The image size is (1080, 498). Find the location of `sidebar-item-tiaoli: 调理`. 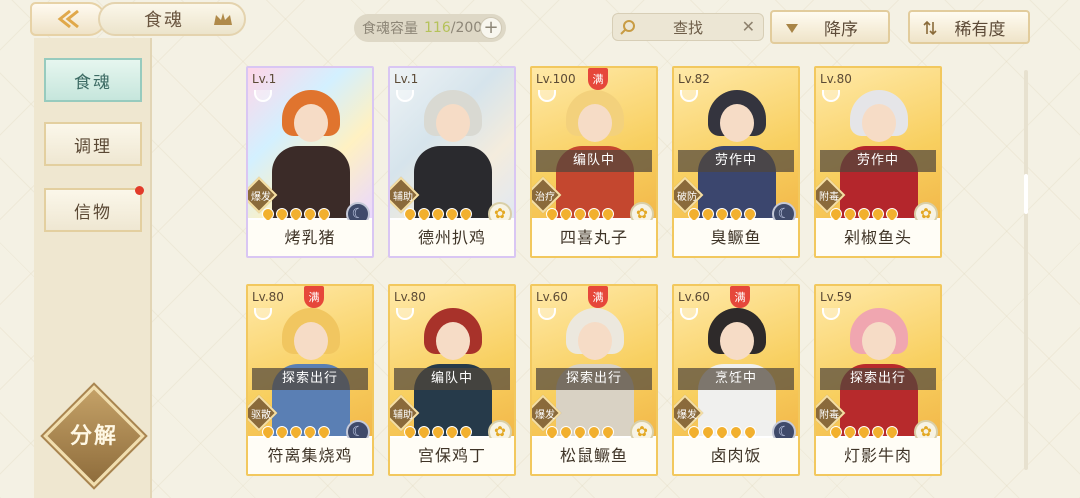

sidebar-item-tiaoli: 调理 is located at coordinates (93, 144).